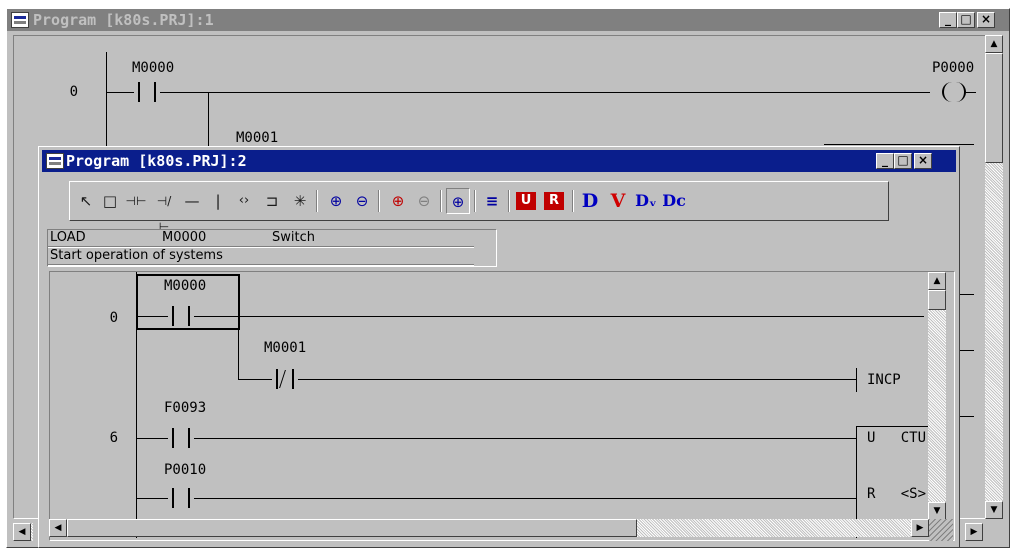 The width and height of the screenshot is (1010, 548). What do you see at coordinates (674, 201) in the screenshot?
I see `dc-icon: Dc` at bounding box center [674, 201].